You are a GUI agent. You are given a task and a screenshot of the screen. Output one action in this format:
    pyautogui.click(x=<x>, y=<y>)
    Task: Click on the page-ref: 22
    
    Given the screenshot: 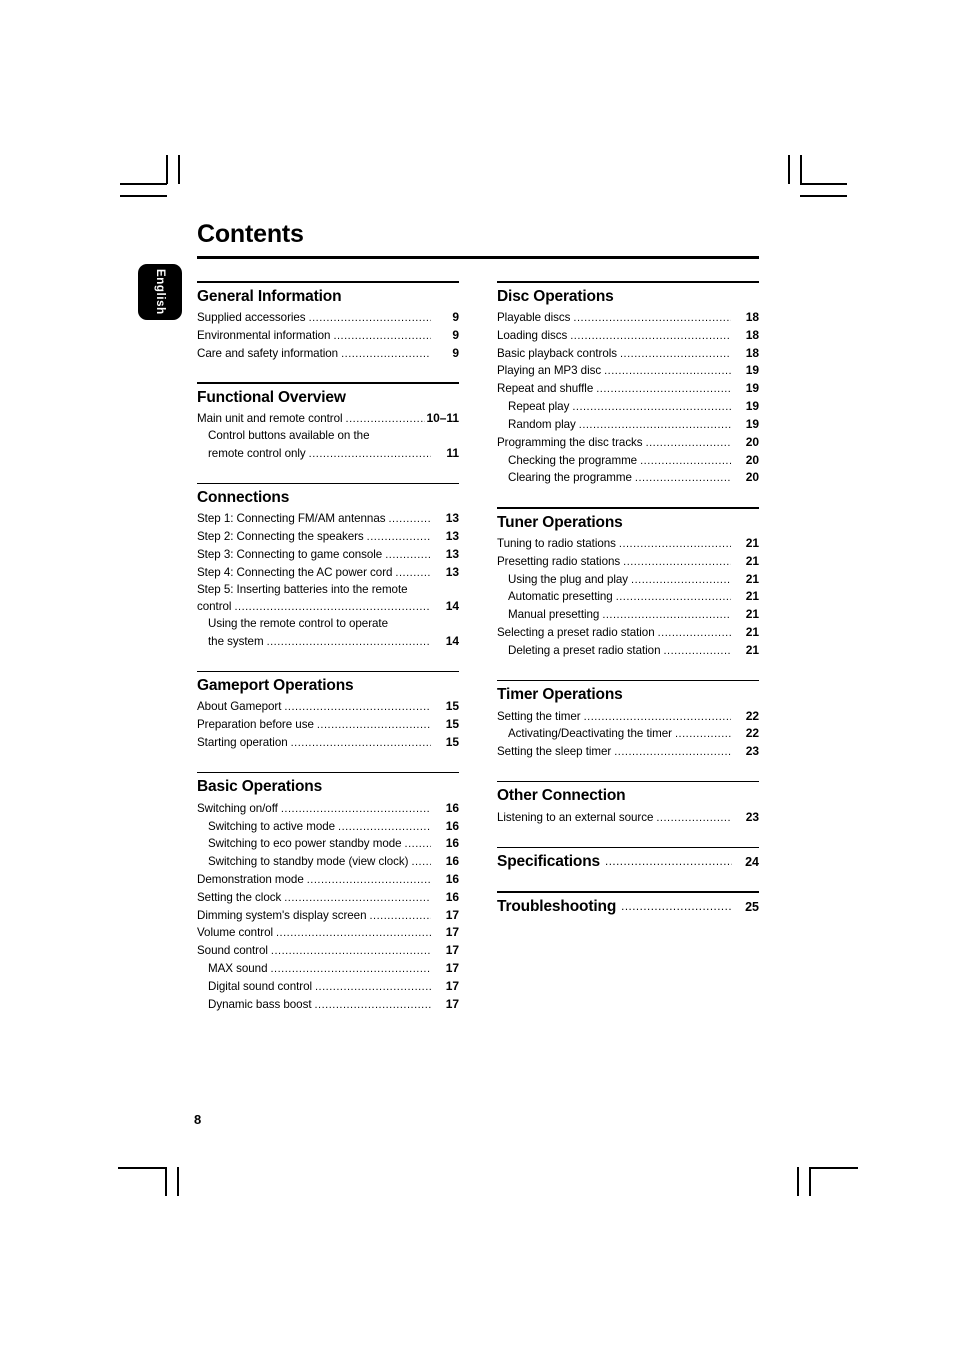 What is the action you would take?
    pyautogui.click(x=752, y=733)
    